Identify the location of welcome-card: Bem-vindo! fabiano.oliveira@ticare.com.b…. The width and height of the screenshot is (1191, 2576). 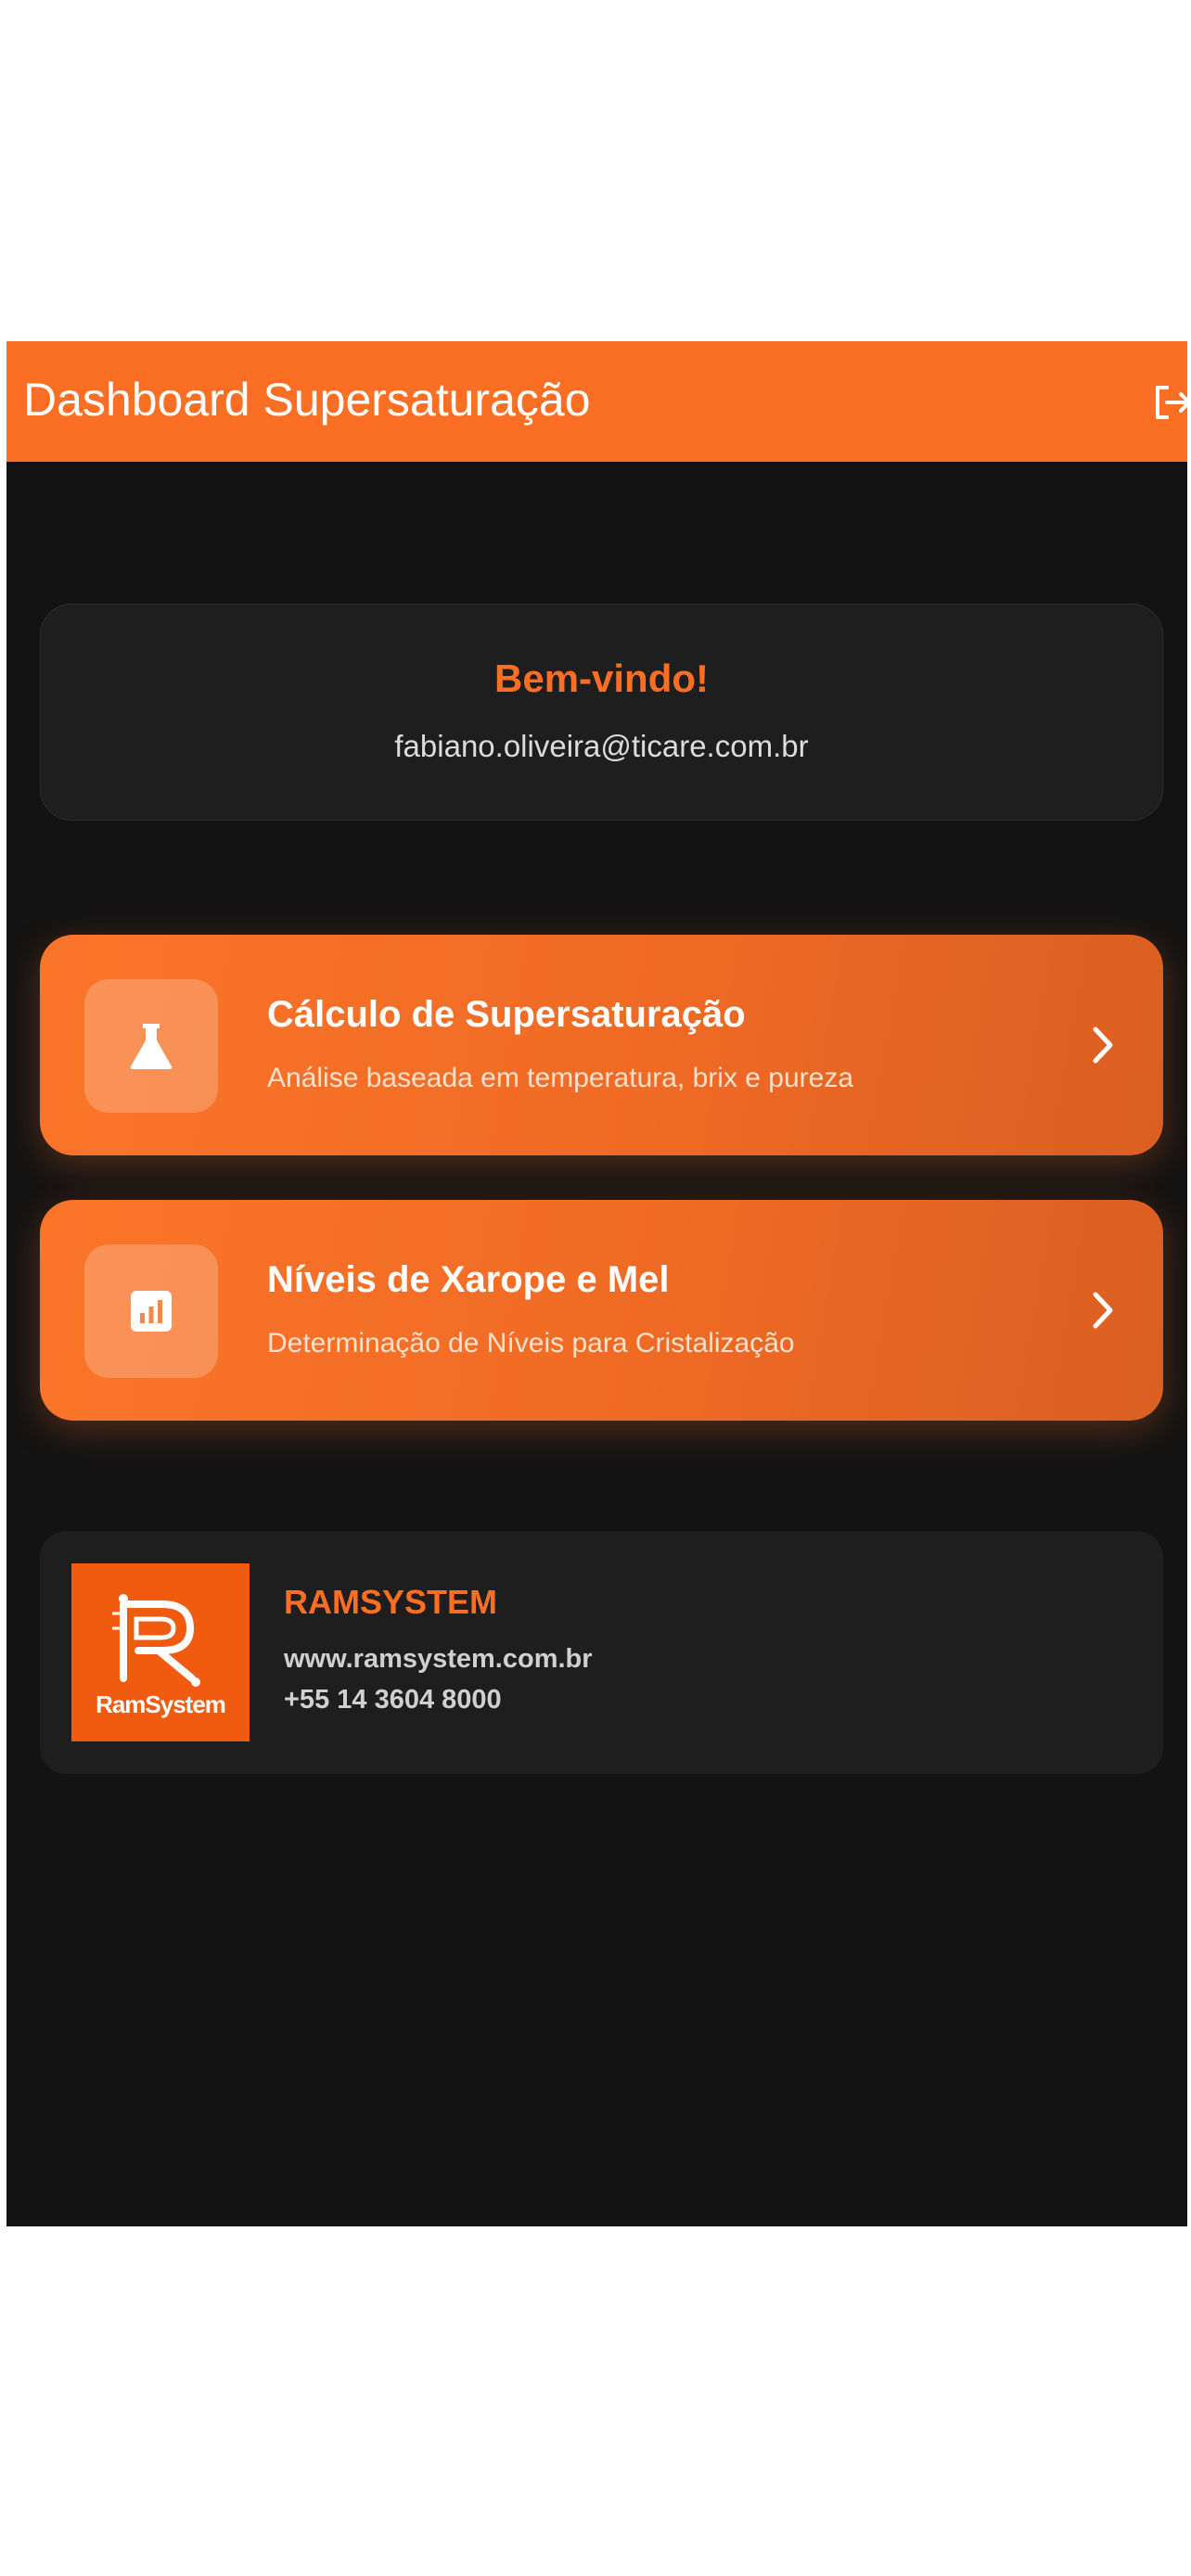
(601, 712).